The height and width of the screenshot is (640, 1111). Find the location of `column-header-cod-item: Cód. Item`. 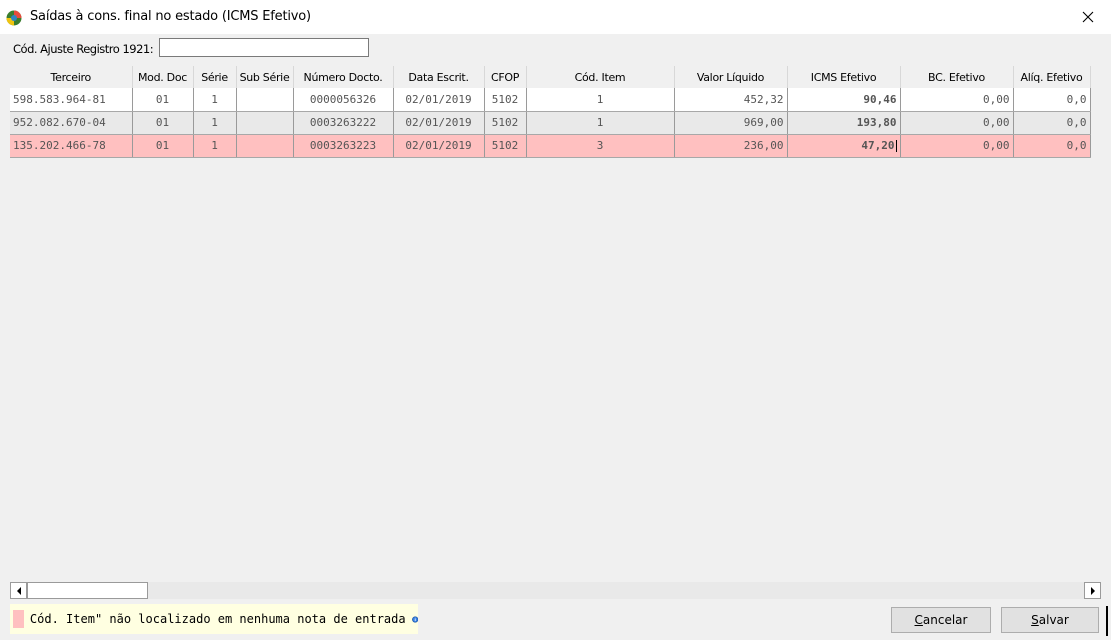

column-header-cod-item: Cód. Item is located at coordinates (600, 77).